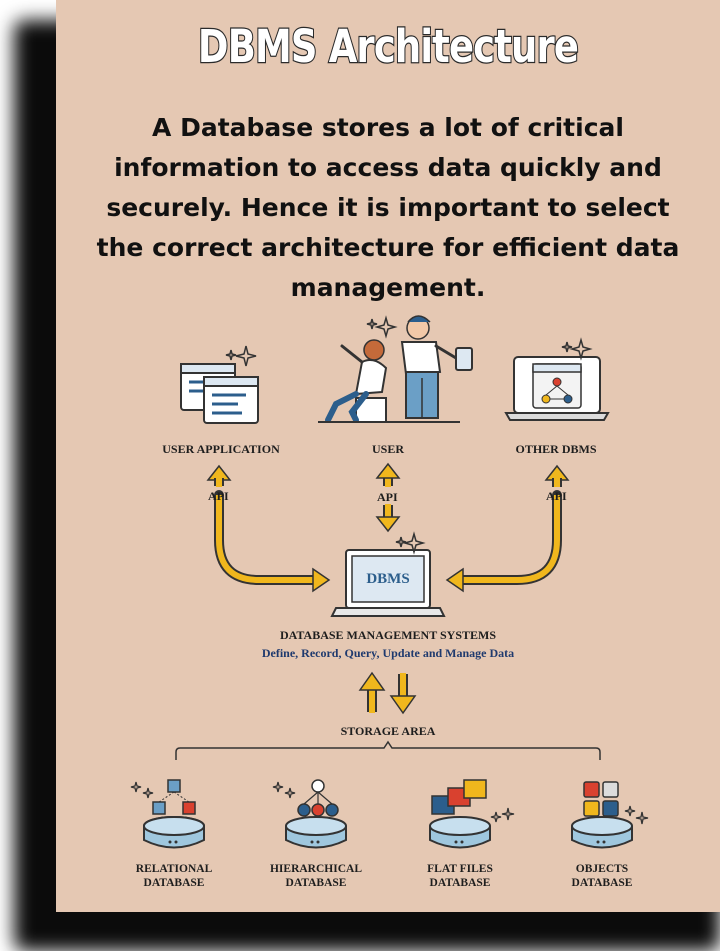 This screenshot has height=951, width=720. Describe the element at coordinates (174, 883) in the screenshot. I see `relational-label-line2: DATABASE` at that location.